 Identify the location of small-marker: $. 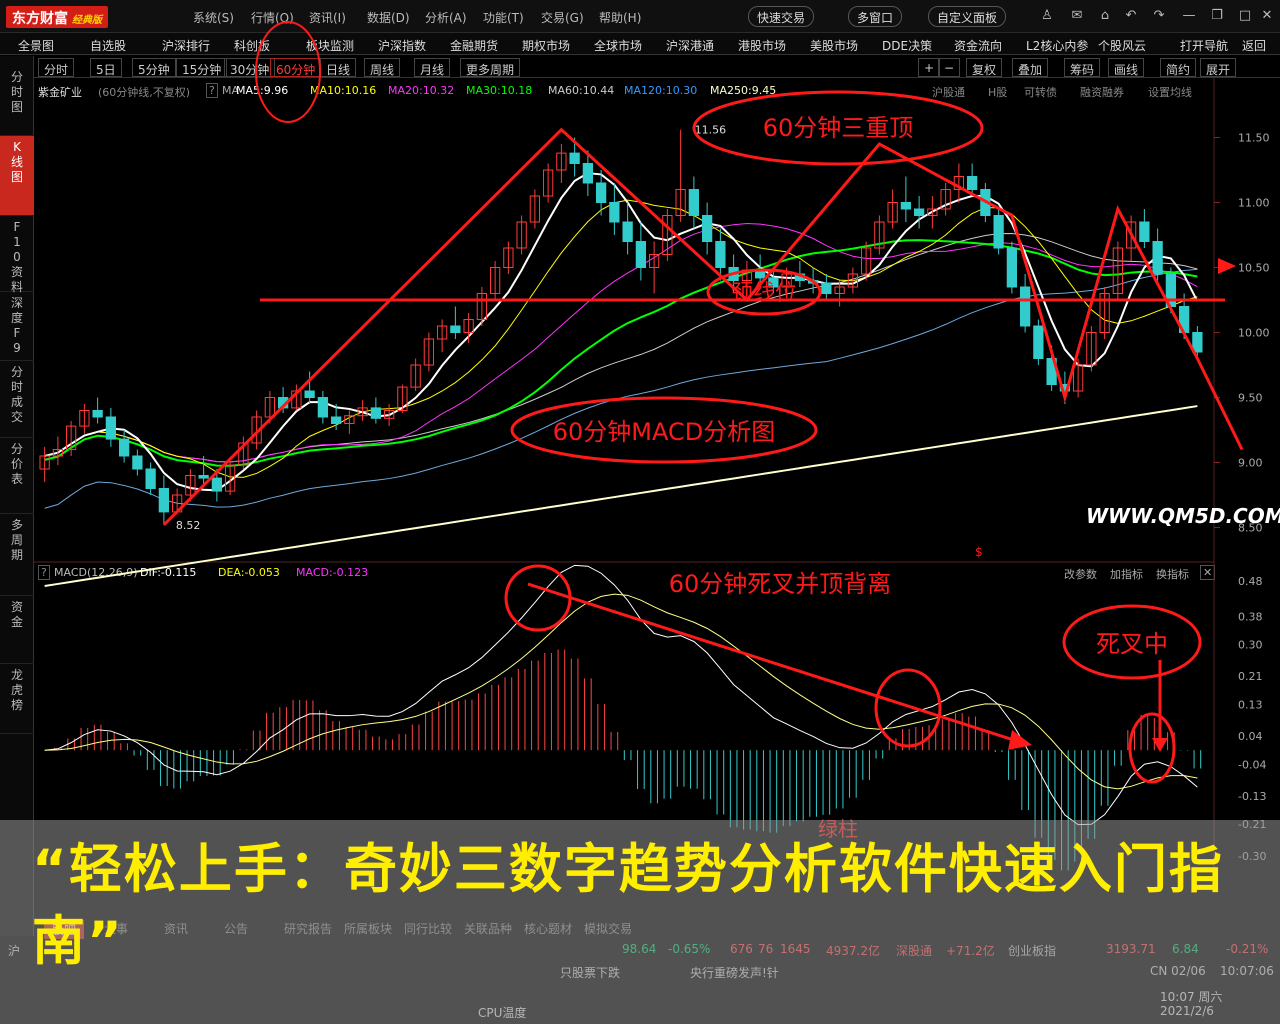
(979, 552).